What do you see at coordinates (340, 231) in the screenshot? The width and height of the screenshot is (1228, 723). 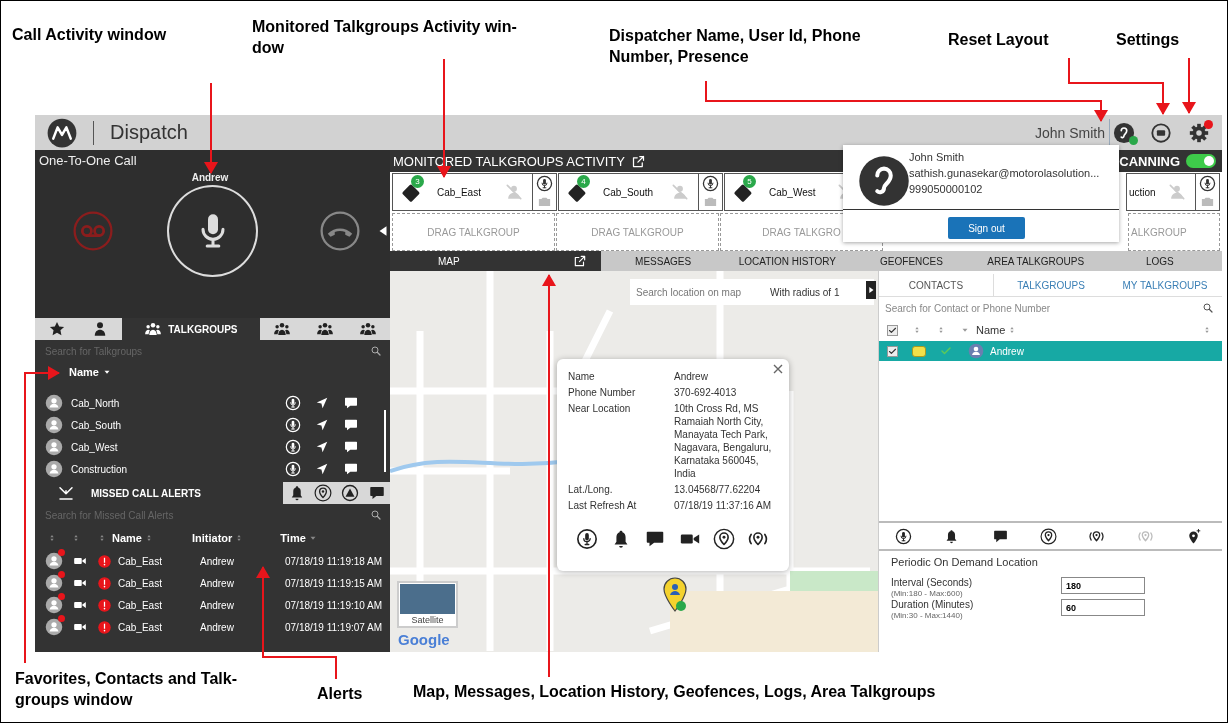 I see `hang-up-icon` at bounding box center [340, 231].